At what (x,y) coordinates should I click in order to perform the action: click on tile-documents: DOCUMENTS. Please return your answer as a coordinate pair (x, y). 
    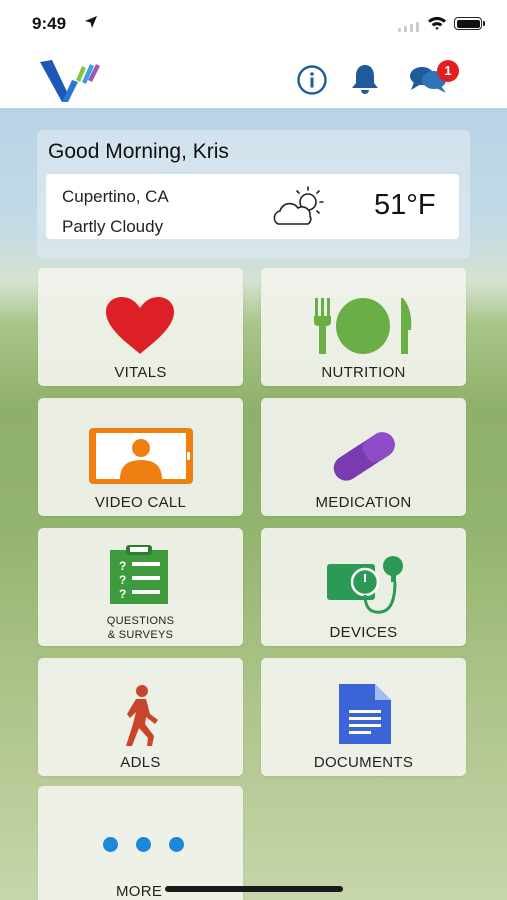
    Looking at the image, I should click on (363, 717).